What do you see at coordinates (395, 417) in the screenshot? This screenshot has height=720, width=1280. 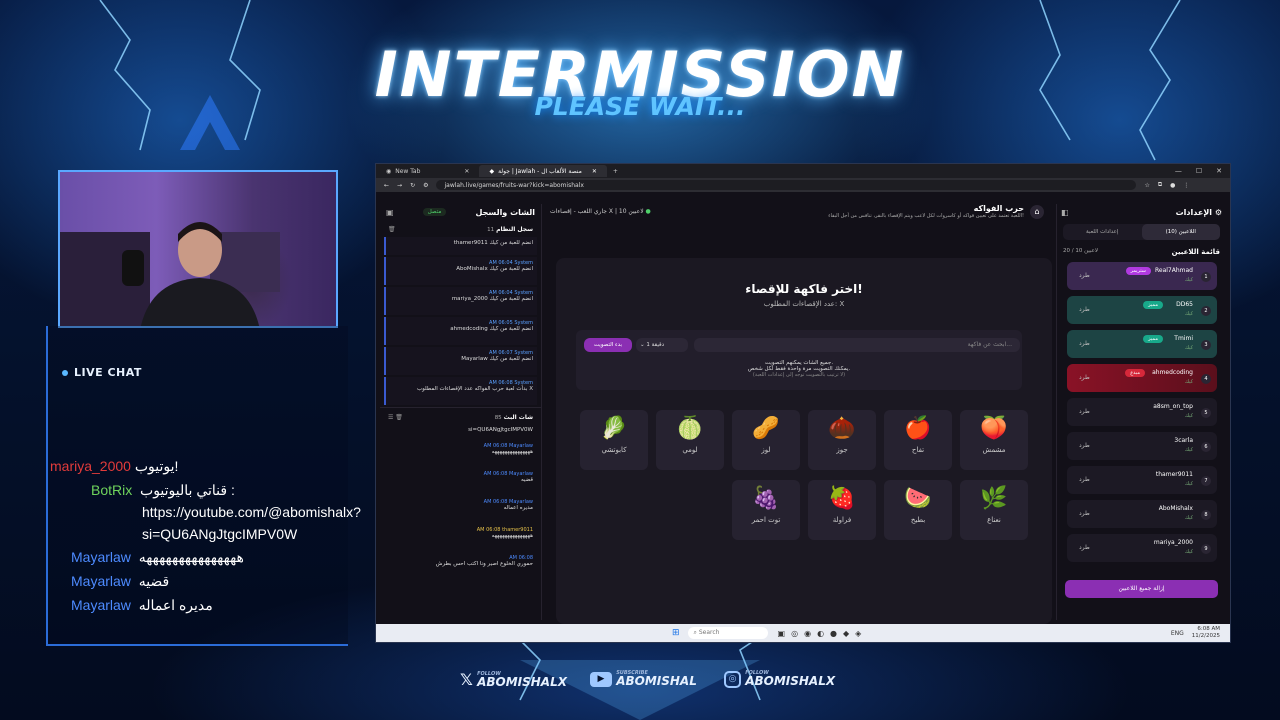 I see `trash-icon: ☰ 🗑` at bounding box center [395, 417].